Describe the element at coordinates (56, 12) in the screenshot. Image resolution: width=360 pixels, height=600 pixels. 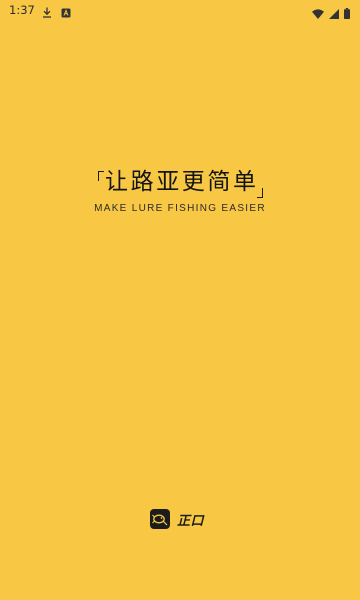
I see `status-notification-icons` at that location.